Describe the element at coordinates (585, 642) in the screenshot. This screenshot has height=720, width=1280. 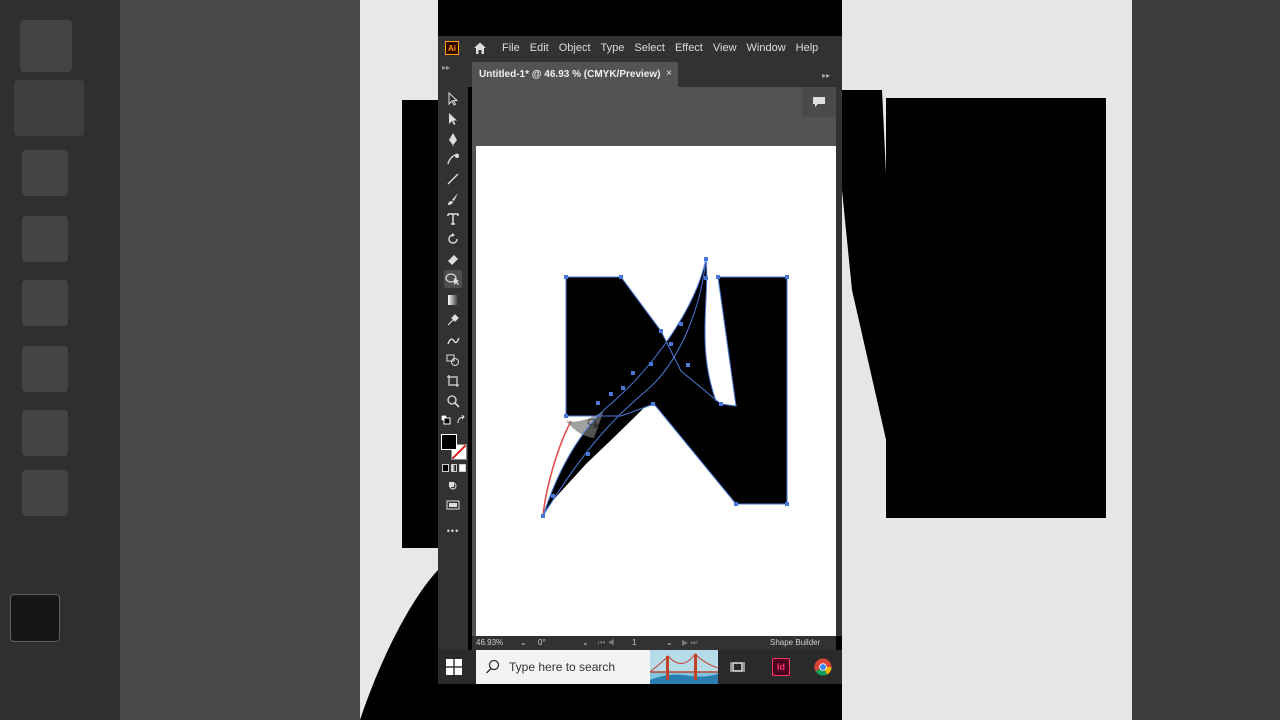
I see `rotation-dropdown-icon: ⌄` at that location.